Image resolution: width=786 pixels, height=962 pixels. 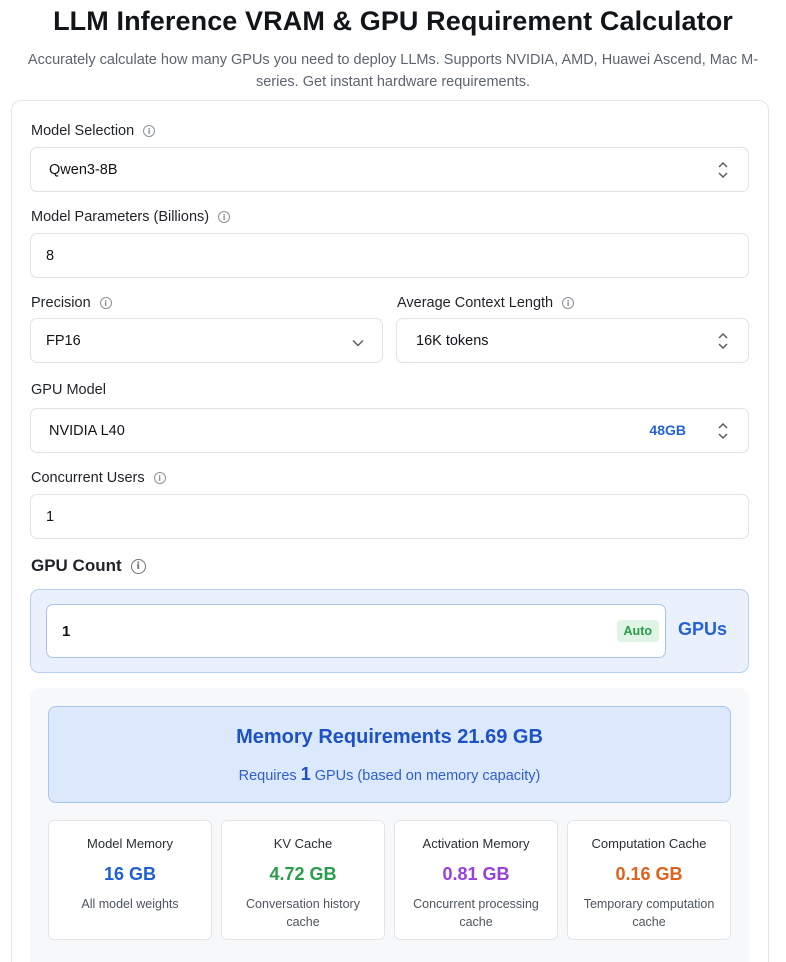 What do you see at coordinates (130, 843) in the screenshot?
I see `stat-label: Model Memory` at bounding box center [130, 843].